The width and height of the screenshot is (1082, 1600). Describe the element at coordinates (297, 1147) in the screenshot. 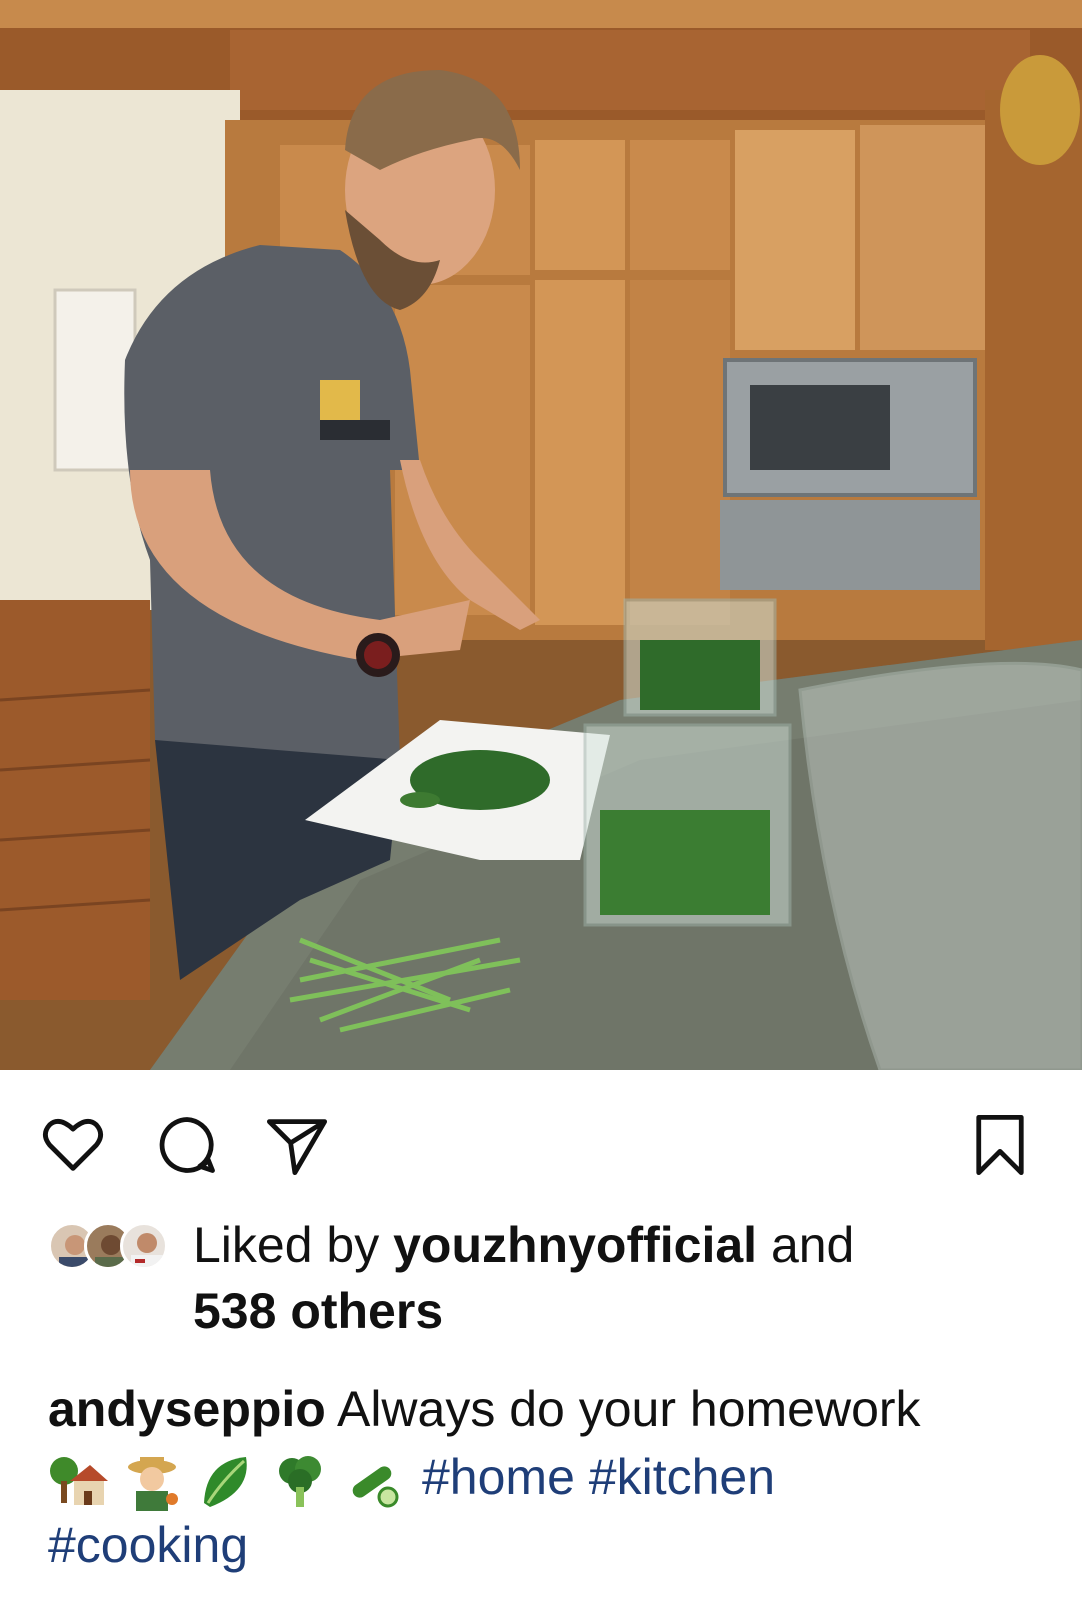

I see `send-icon` at that location.